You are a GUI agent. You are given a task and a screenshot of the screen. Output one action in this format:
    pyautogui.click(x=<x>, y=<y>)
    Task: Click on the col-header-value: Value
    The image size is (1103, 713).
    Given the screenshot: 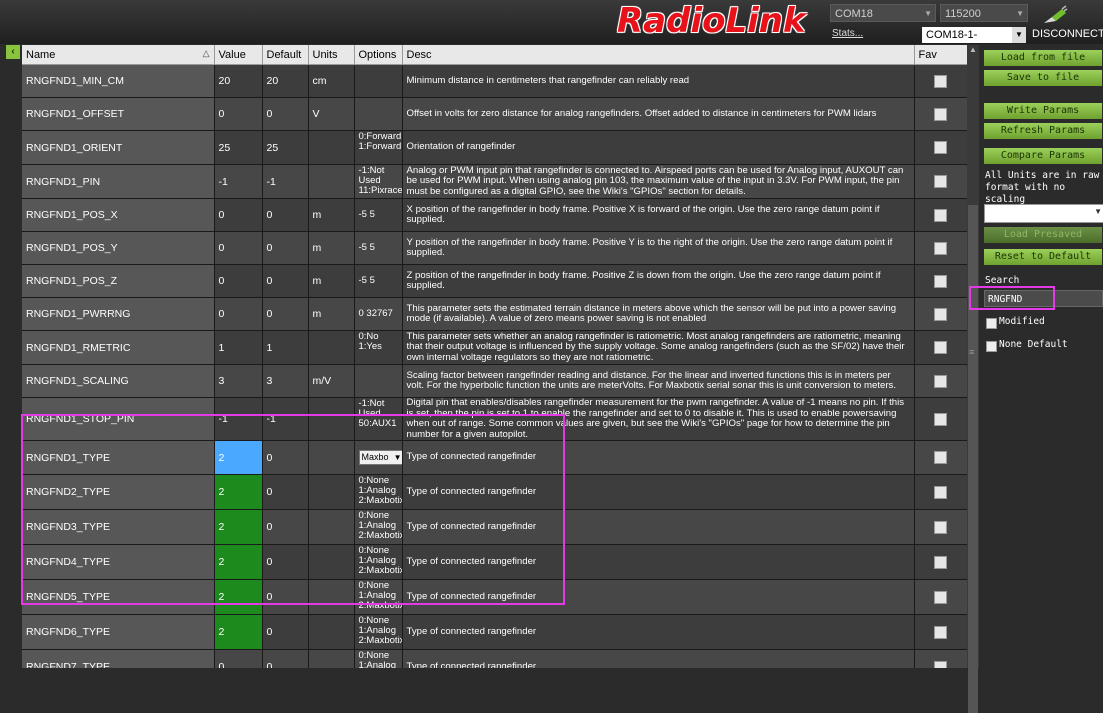 What is the action you would take?
    pyautogui.click(x=238, y=55)
    